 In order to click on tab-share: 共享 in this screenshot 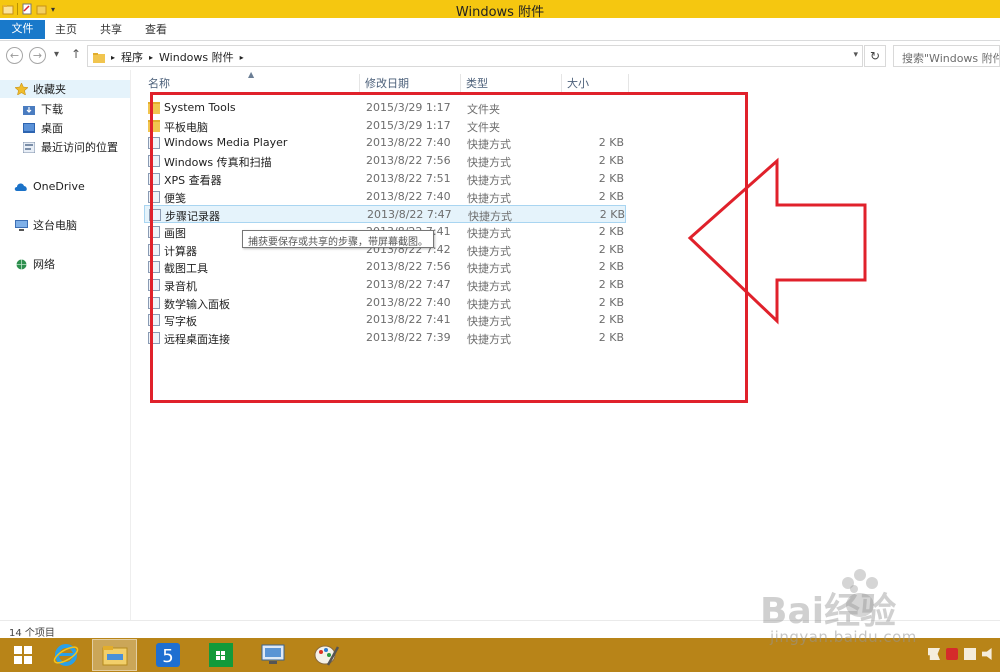, I will do `click(111, 30)`.